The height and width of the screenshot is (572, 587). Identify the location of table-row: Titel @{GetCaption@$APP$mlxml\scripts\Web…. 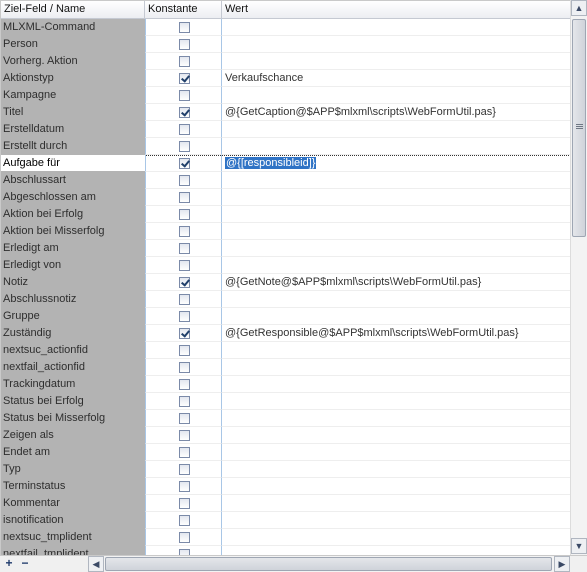
(285, 112).